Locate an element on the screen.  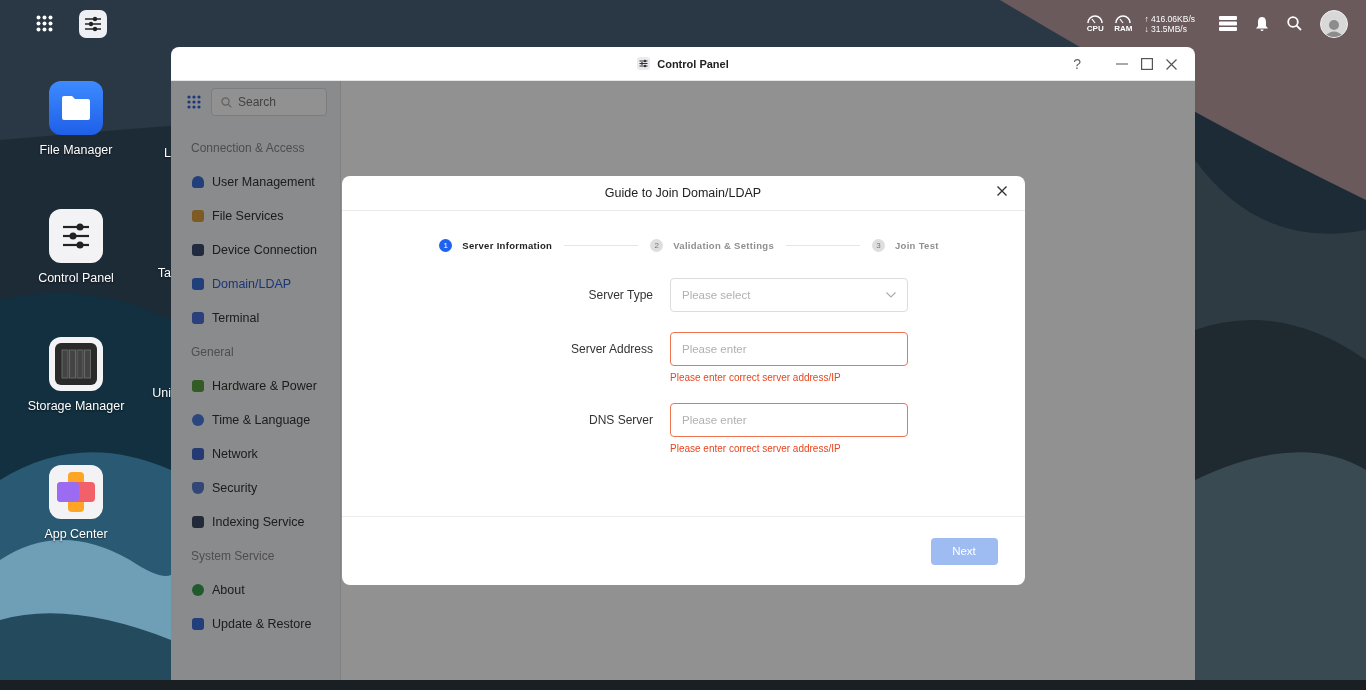
section-heading: System Service is located at coordinates (233, 556).